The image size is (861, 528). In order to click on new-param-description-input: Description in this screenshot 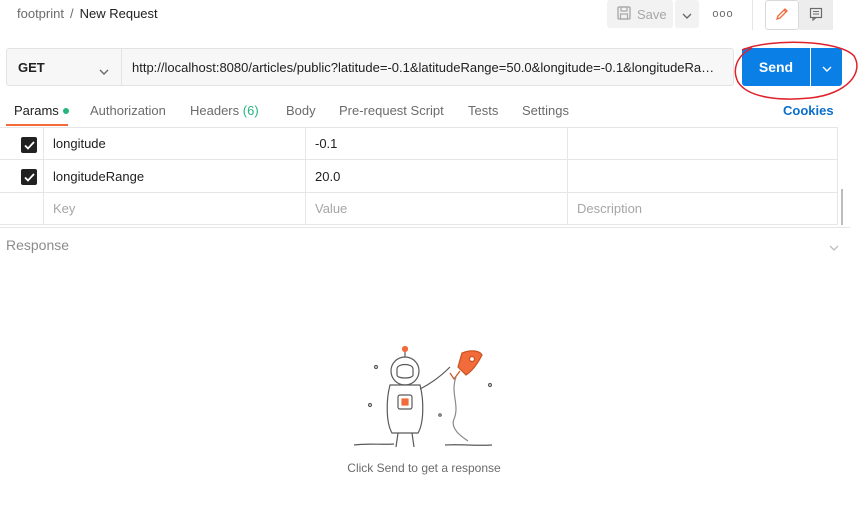, I will do `click(702, 208)`.